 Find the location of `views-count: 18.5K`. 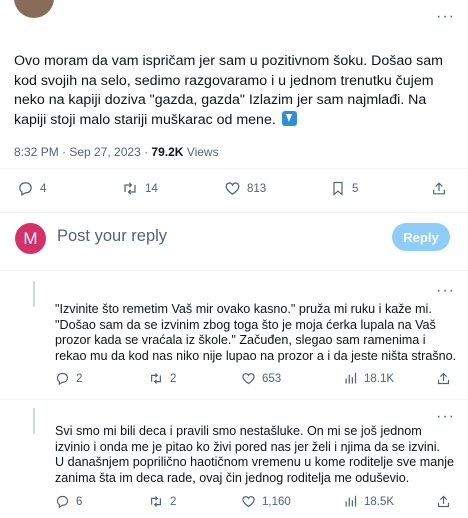

views-count: 18.5K is located at coordinates (379, 501).